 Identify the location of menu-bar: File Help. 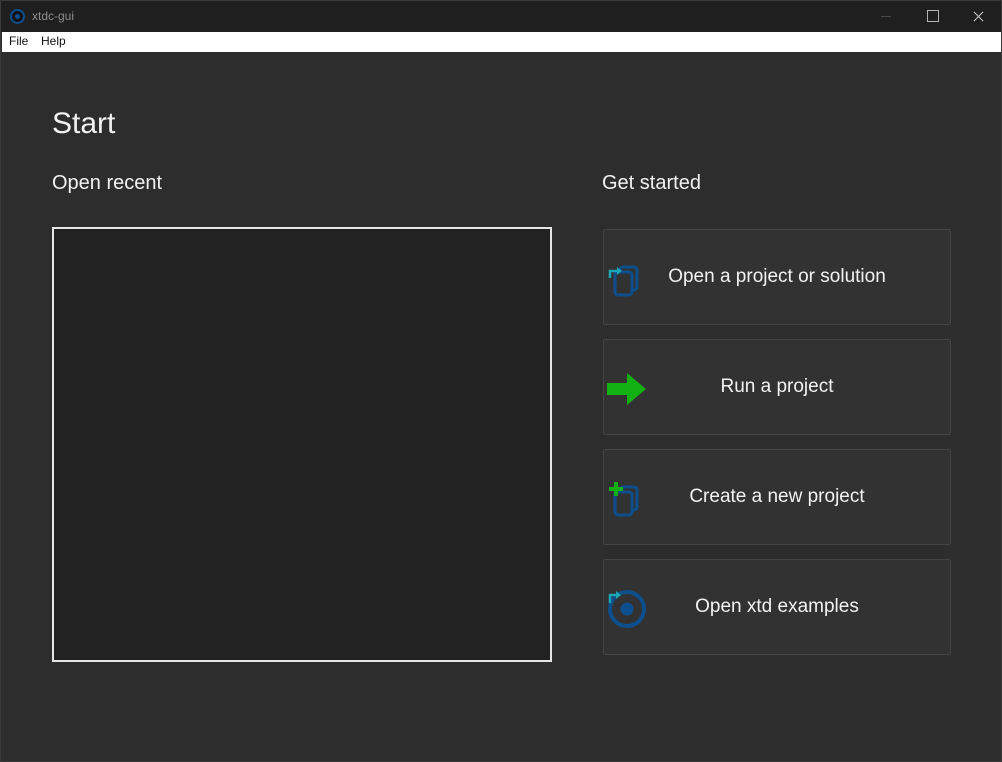
(501, 42).